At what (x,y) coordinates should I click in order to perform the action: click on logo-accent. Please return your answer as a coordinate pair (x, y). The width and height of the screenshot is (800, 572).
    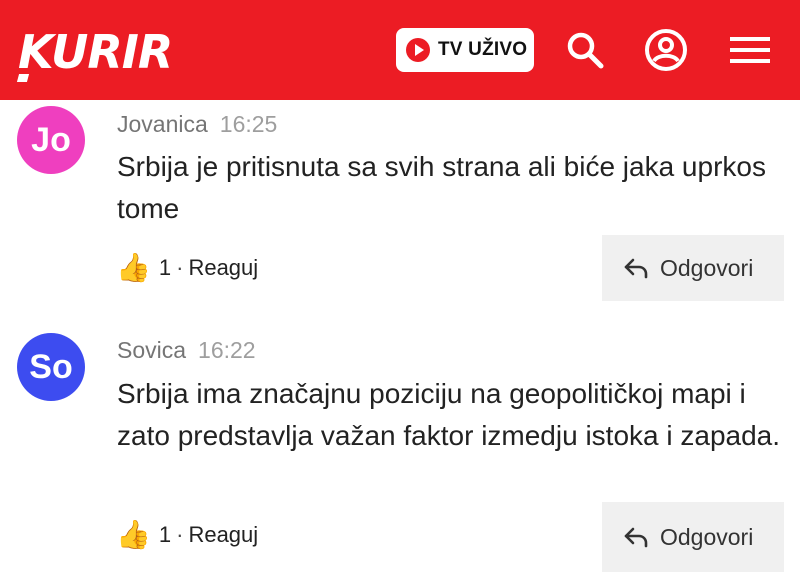
    Looking at the image, I should click on (23, 78).